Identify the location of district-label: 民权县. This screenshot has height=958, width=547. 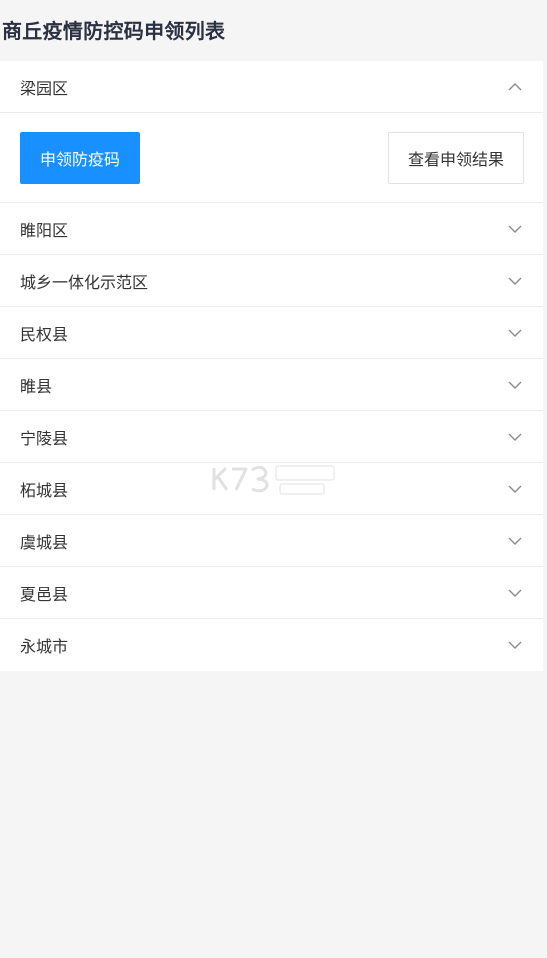
(44, 334).